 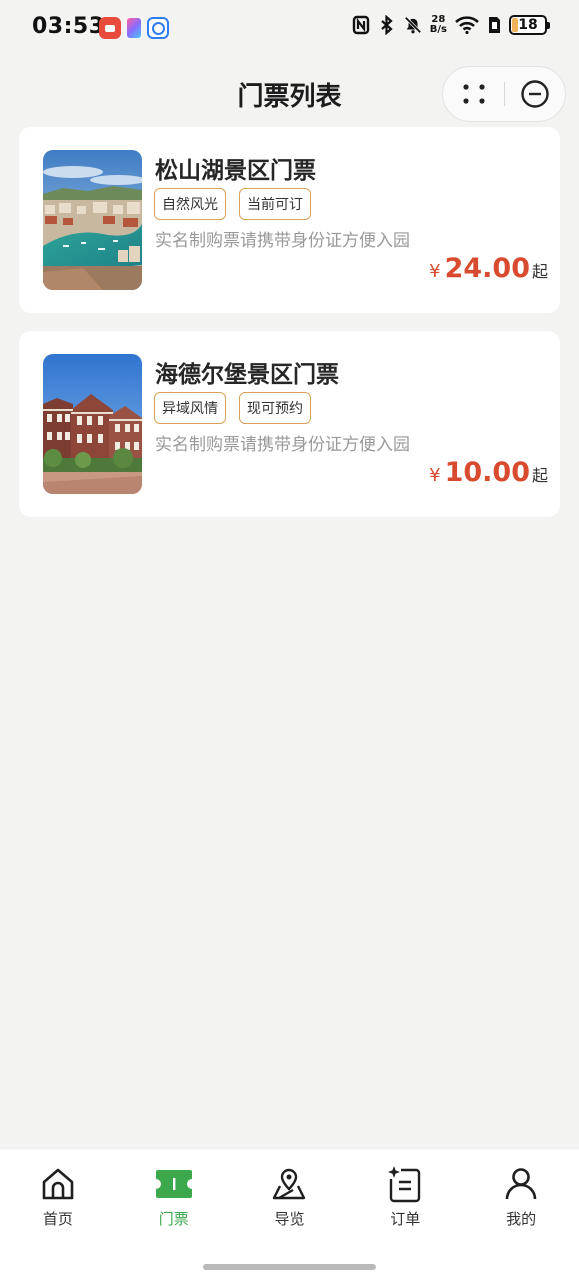 What do you see at coordinates (521, 1184) in the screenshot?
I see `profile-icon` at bounding box center [521, 1184].